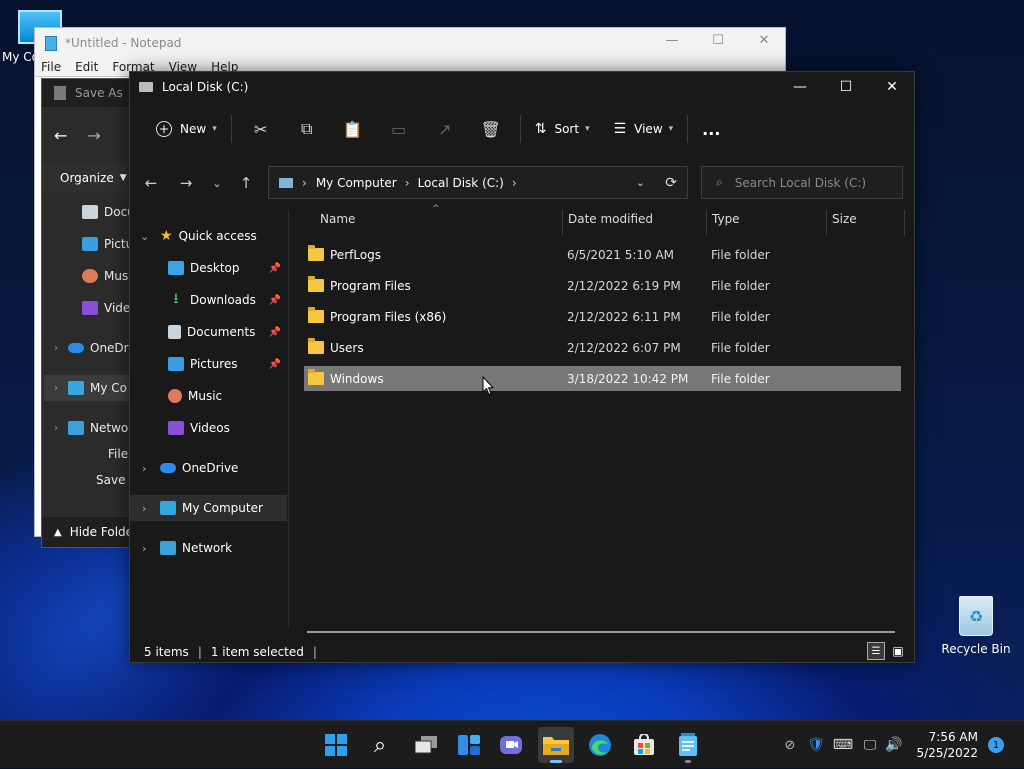  What do you see at coordinates (718, 43) in the screenshot?
I see `notepad-maximize-button: ☐` at bounding box center [718, 43].